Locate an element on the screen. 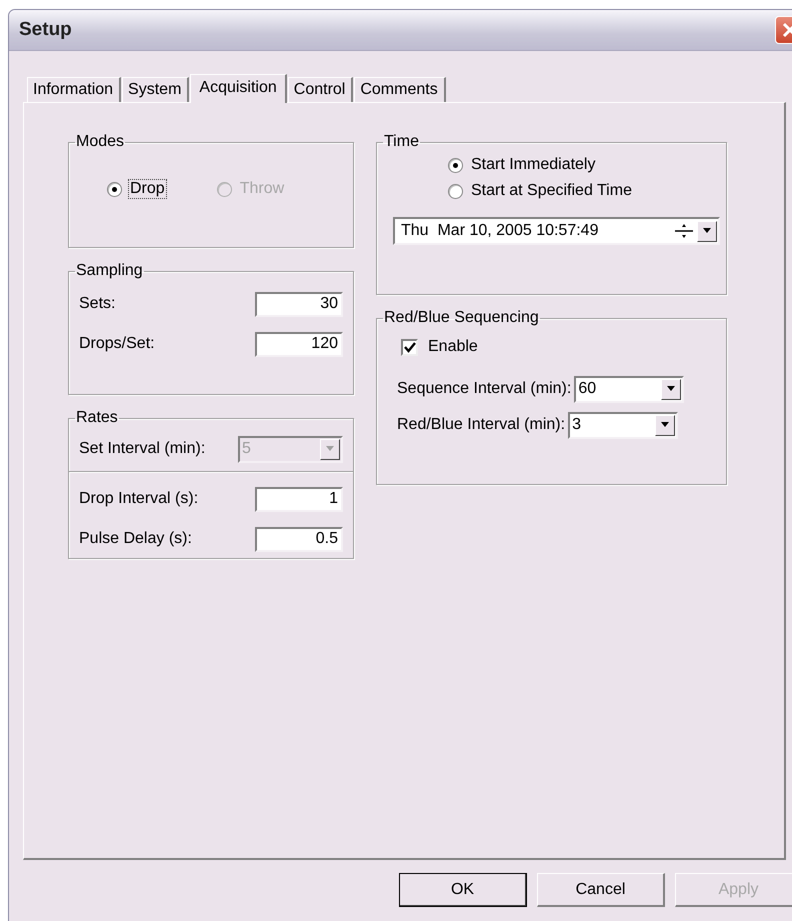  group-title: Red/Blue Sequencing is located at coordinates (461, 318).